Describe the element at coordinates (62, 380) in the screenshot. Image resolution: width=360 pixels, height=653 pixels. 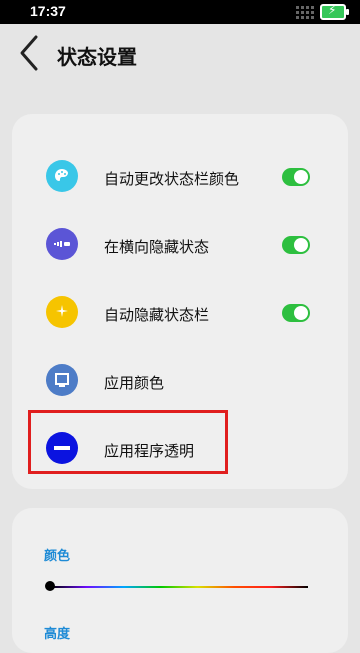
I see `screen-icon` at that location.